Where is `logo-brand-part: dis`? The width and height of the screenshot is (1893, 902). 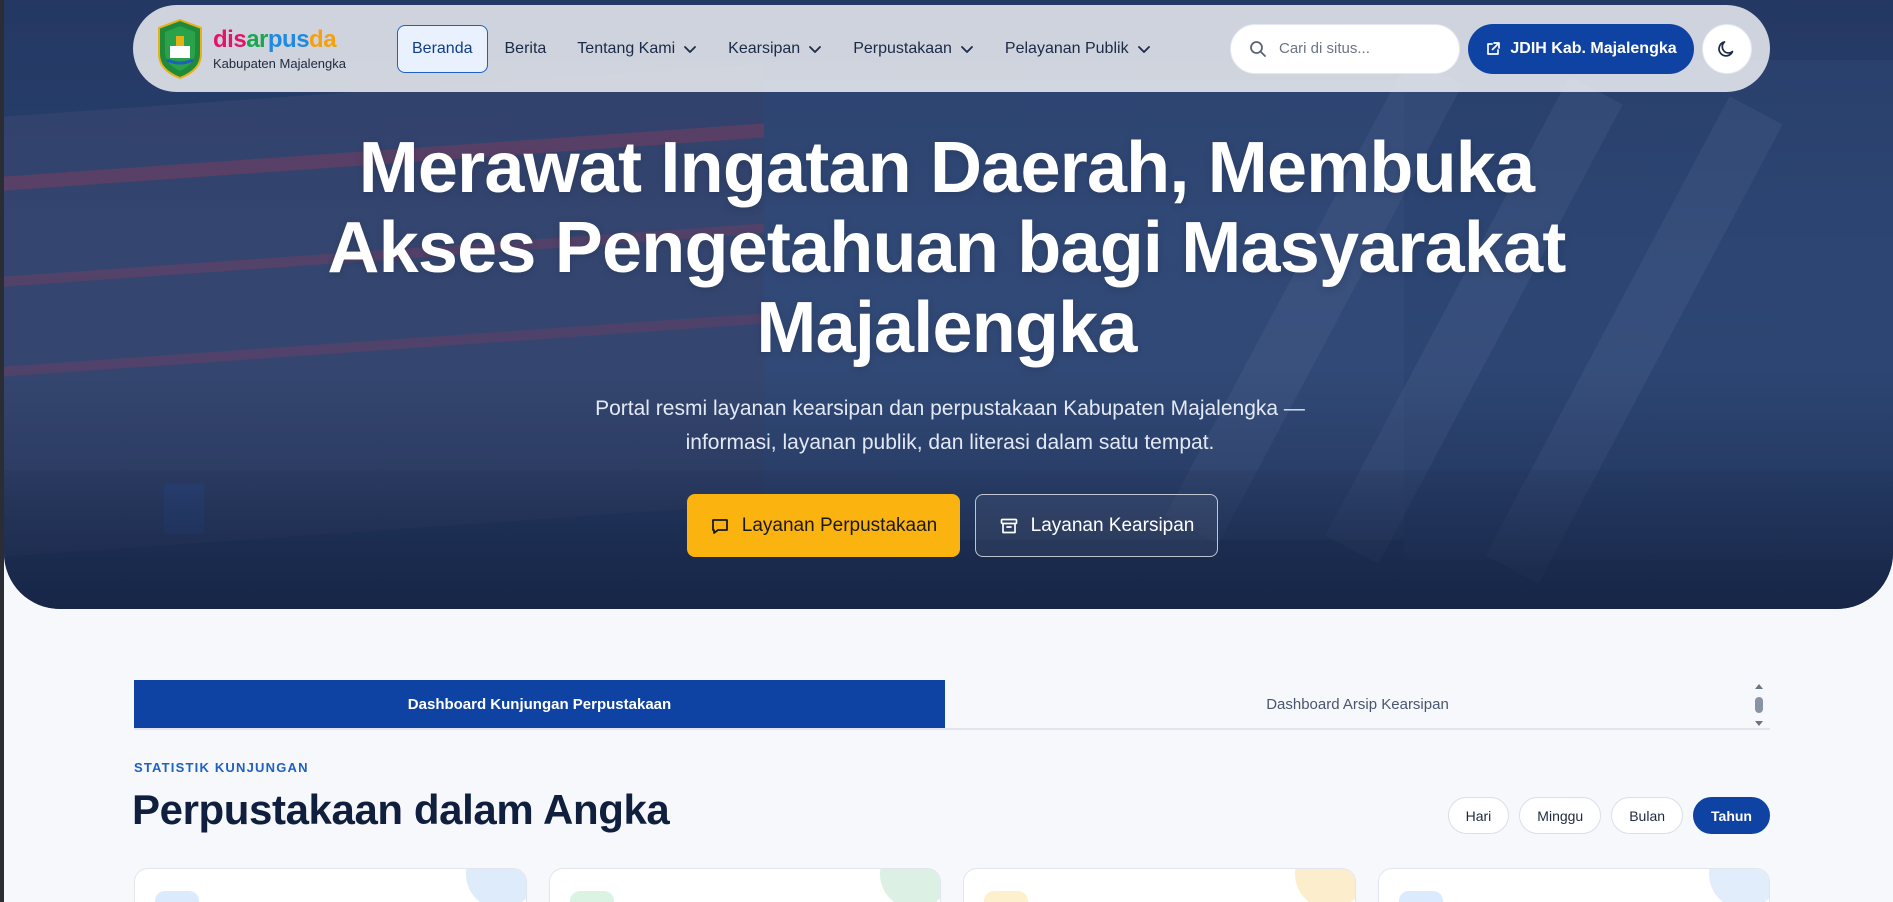 logo-brand-part: dis is located at coordinates (230, 39).